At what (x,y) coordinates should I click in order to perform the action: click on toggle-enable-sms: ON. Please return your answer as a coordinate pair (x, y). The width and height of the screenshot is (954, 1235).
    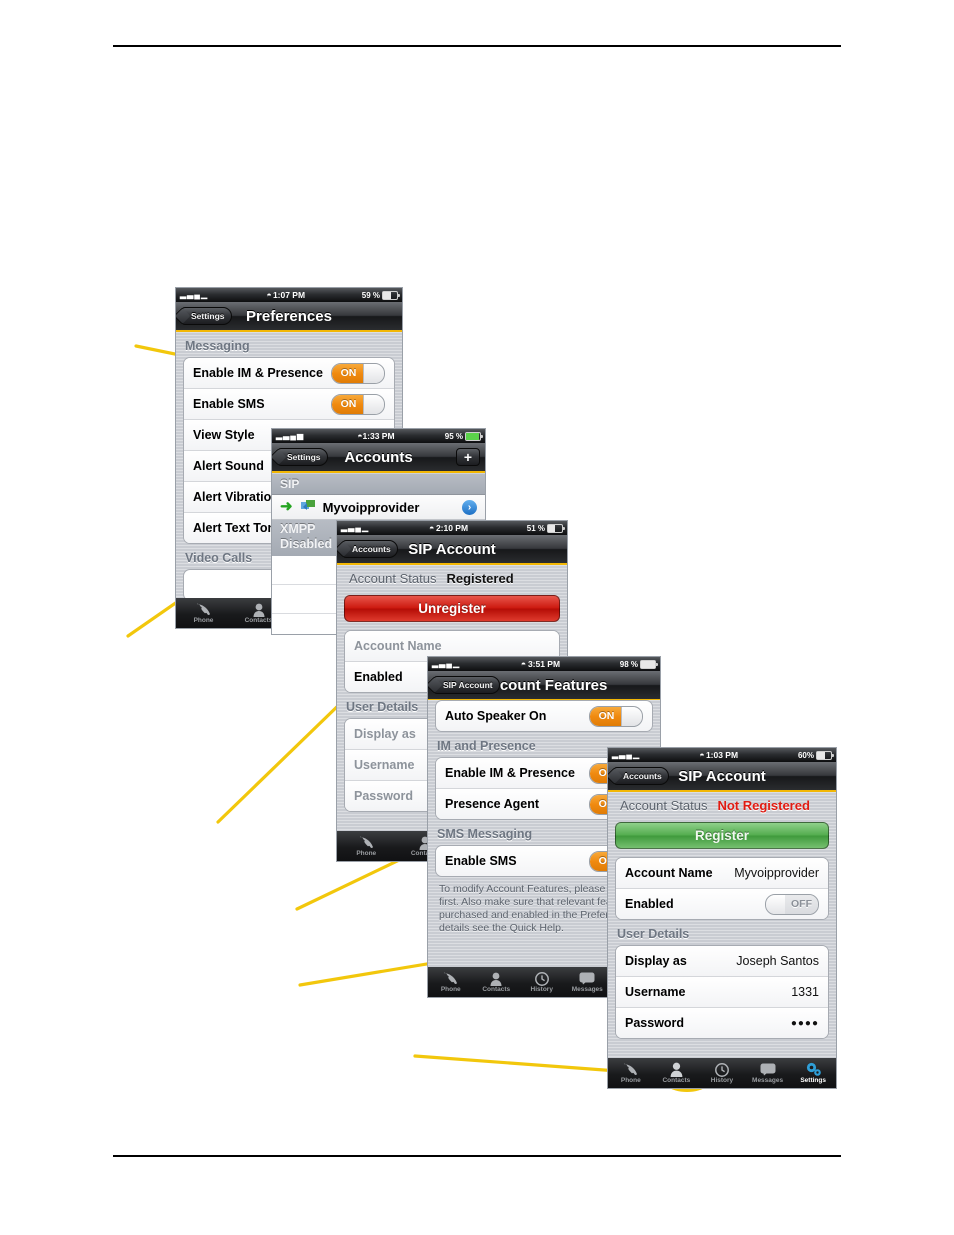
    Looking at the image, I should click on (358, 404).